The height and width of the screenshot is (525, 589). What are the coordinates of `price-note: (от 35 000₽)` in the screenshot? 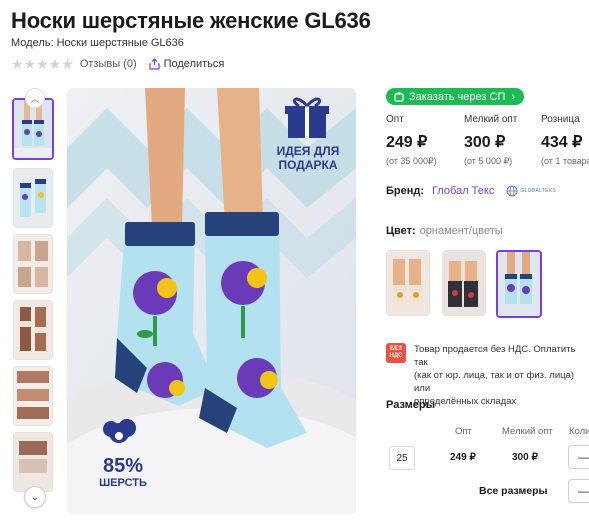 It's located at (411, 161).